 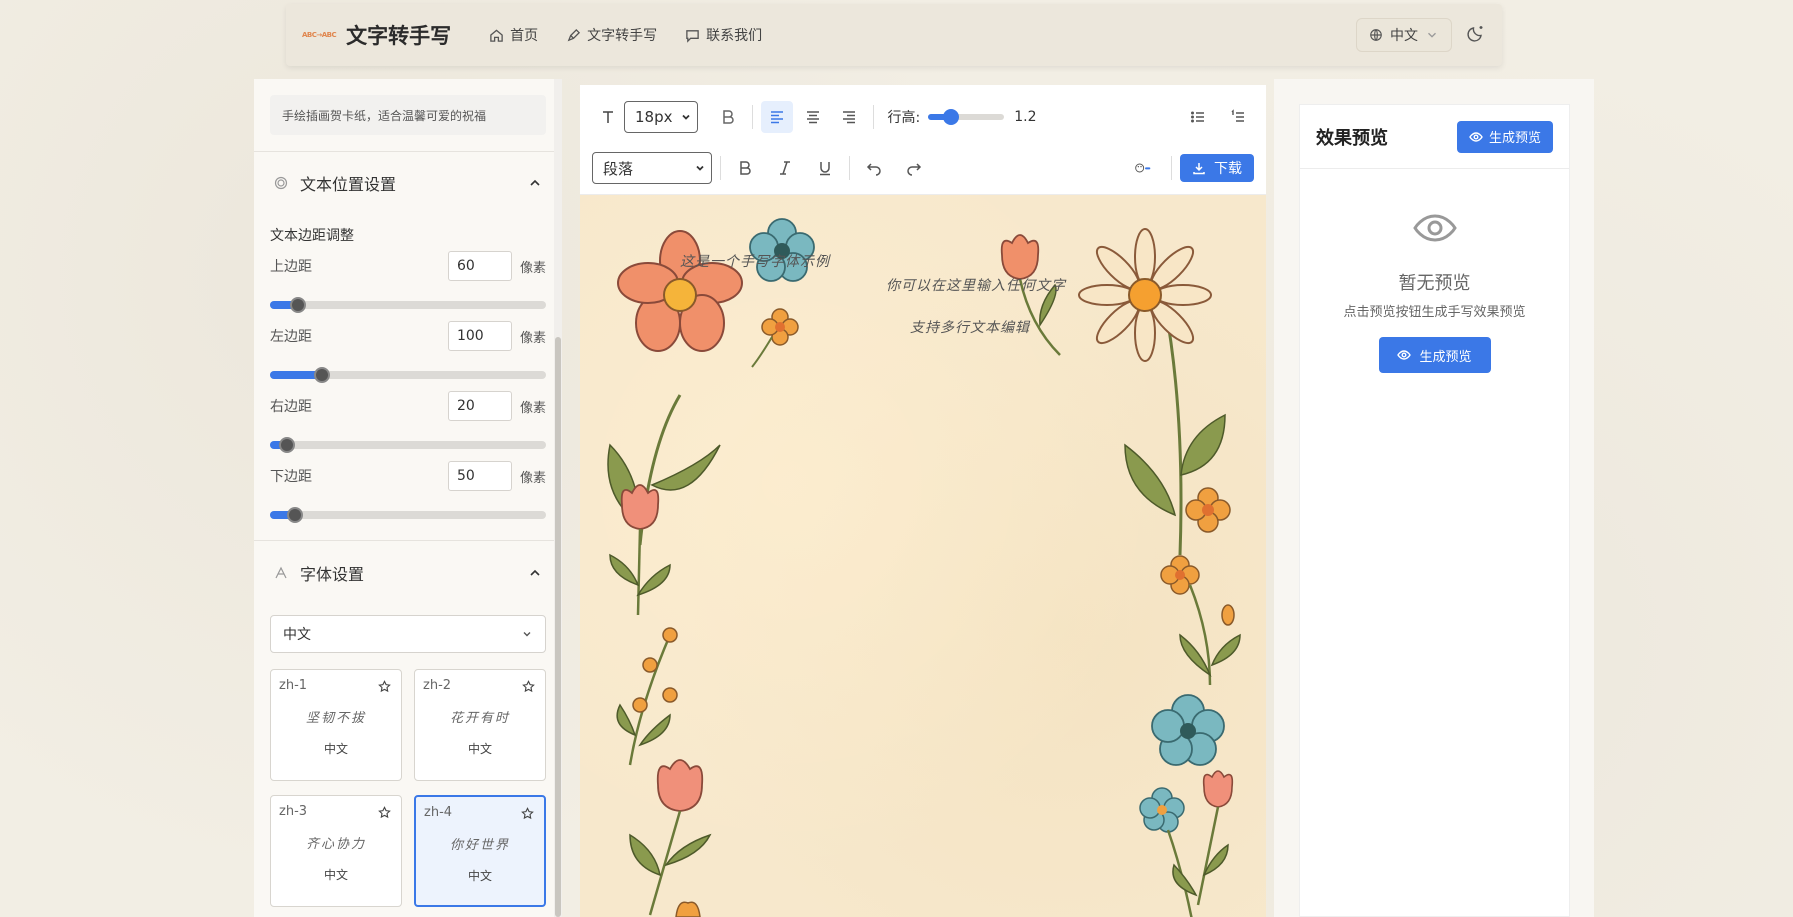 I want to click on font-card-zh-1: zh-1 坚韧不拔 中文, so click(x=336, y=725).